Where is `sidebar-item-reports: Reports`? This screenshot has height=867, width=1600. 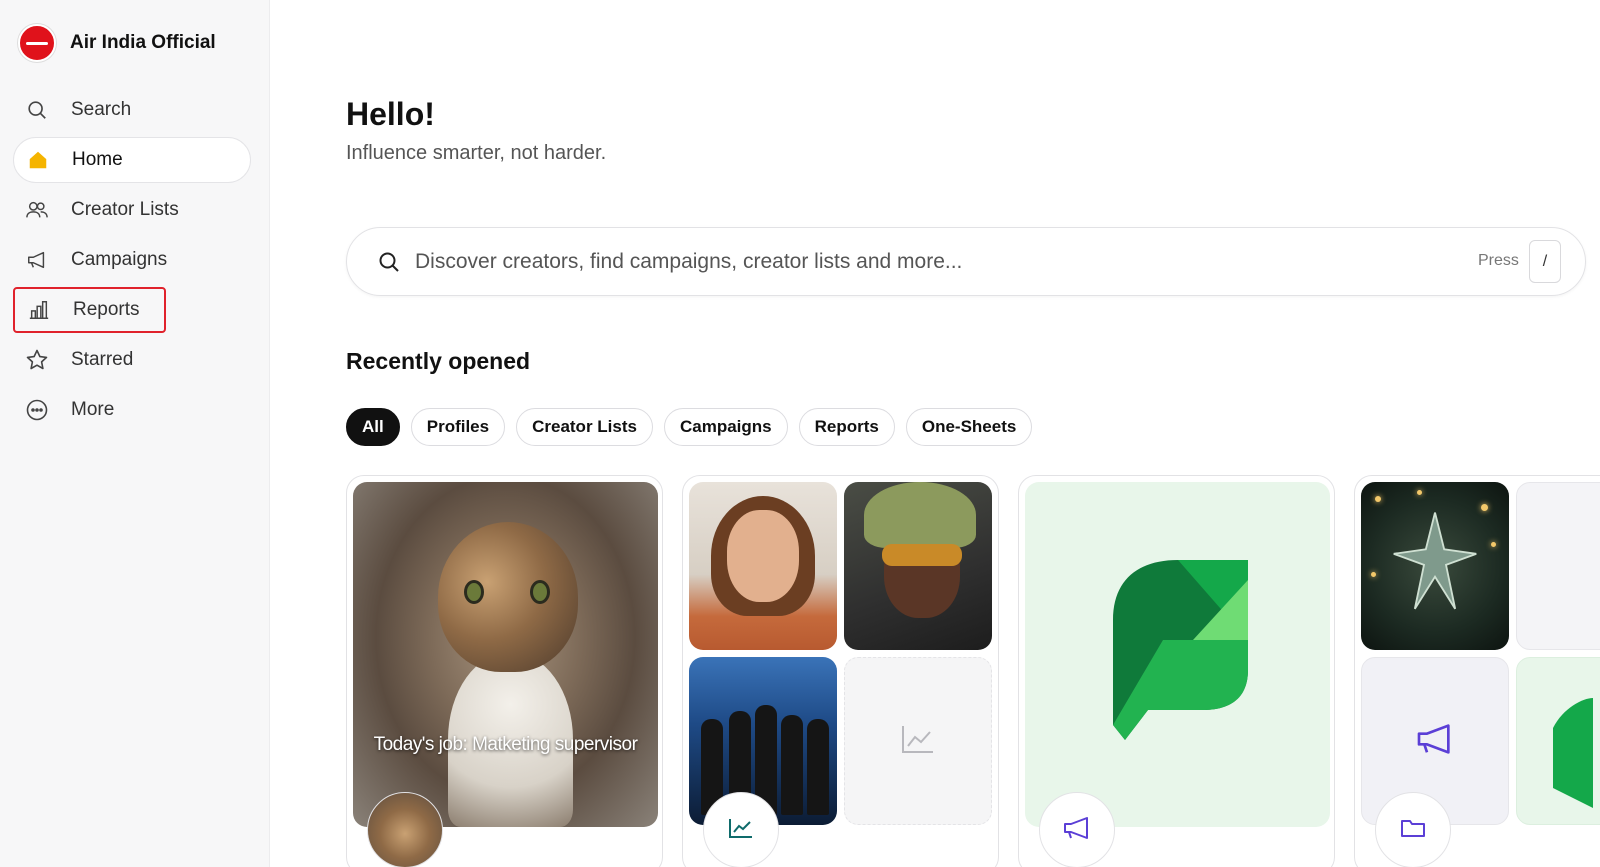
sidebar-item-reports: Reports is located at coordinates (89, 310).